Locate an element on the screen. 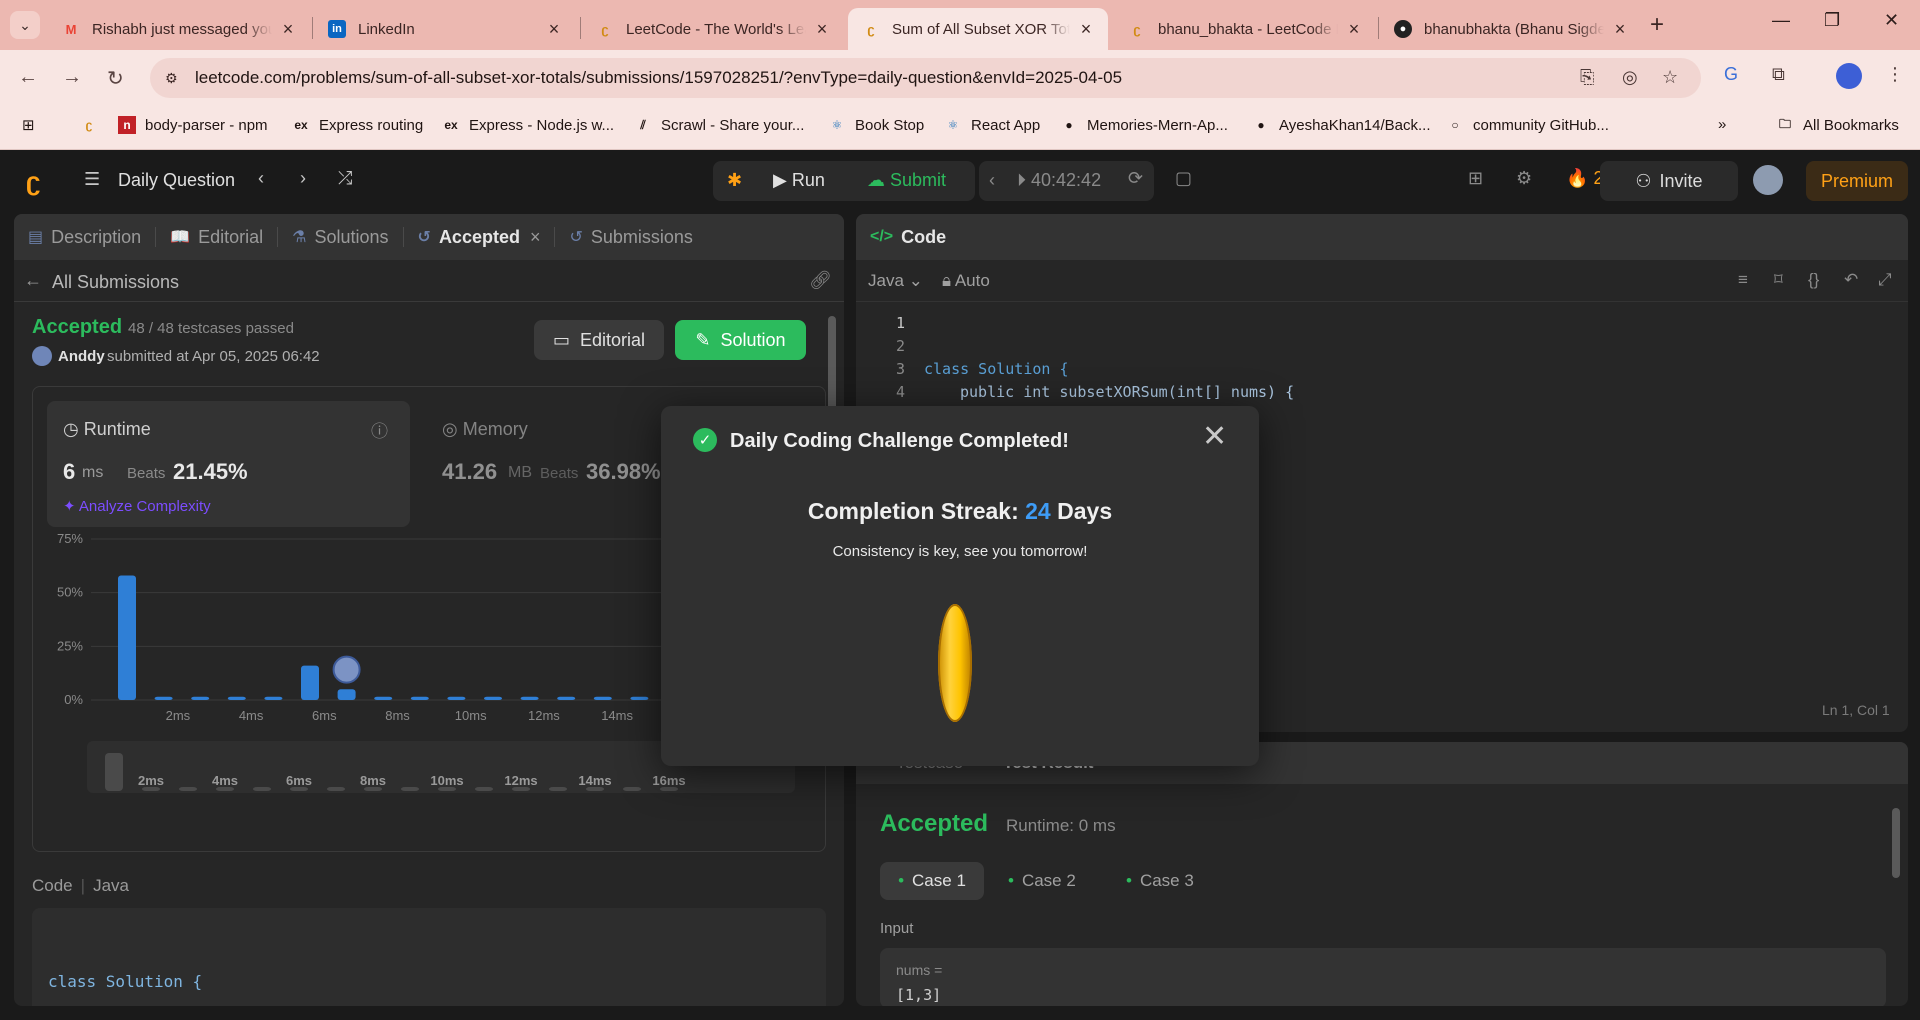  language-select: Java ⌄ is located at coordinates (895, 281).